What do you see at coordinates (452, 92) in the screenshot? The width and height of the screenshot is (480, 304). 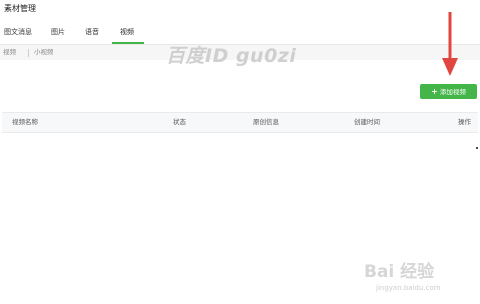 I see `add-video-label: 添加视频` at bounding box center [452, 92].